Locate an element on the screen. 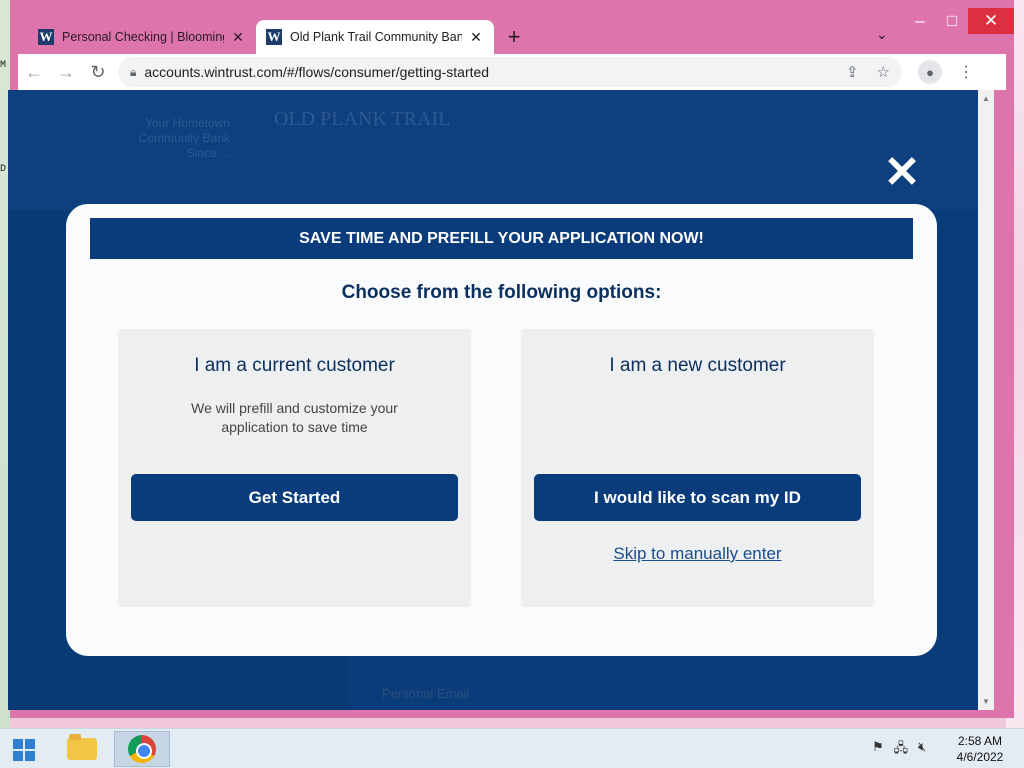 Image resolution: width=1024 pixels, height=768 pixels. close-icon: ✕ is located at coordinates (902, 173).